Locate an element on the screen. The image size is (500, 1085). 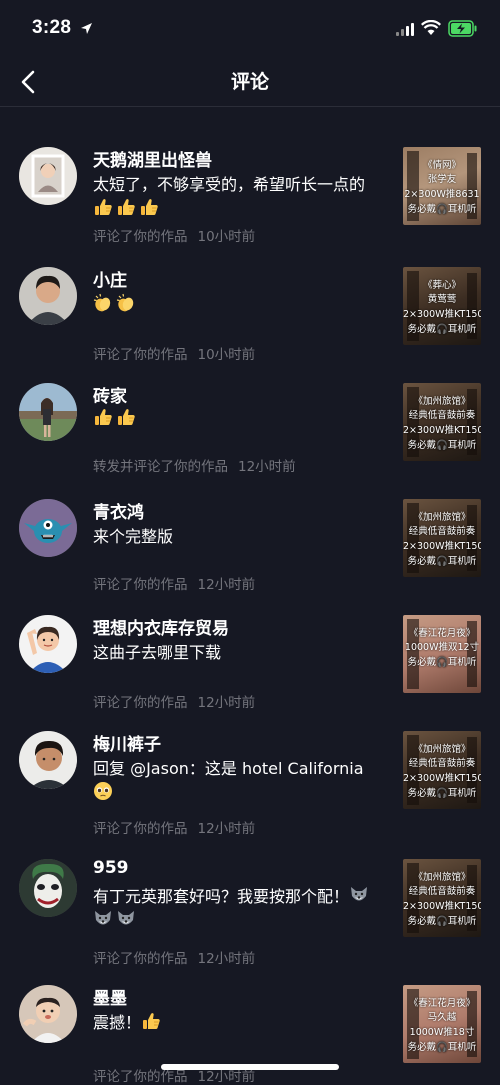
thumbnail-caption: 张学友 is located at coordinates (442, 179).